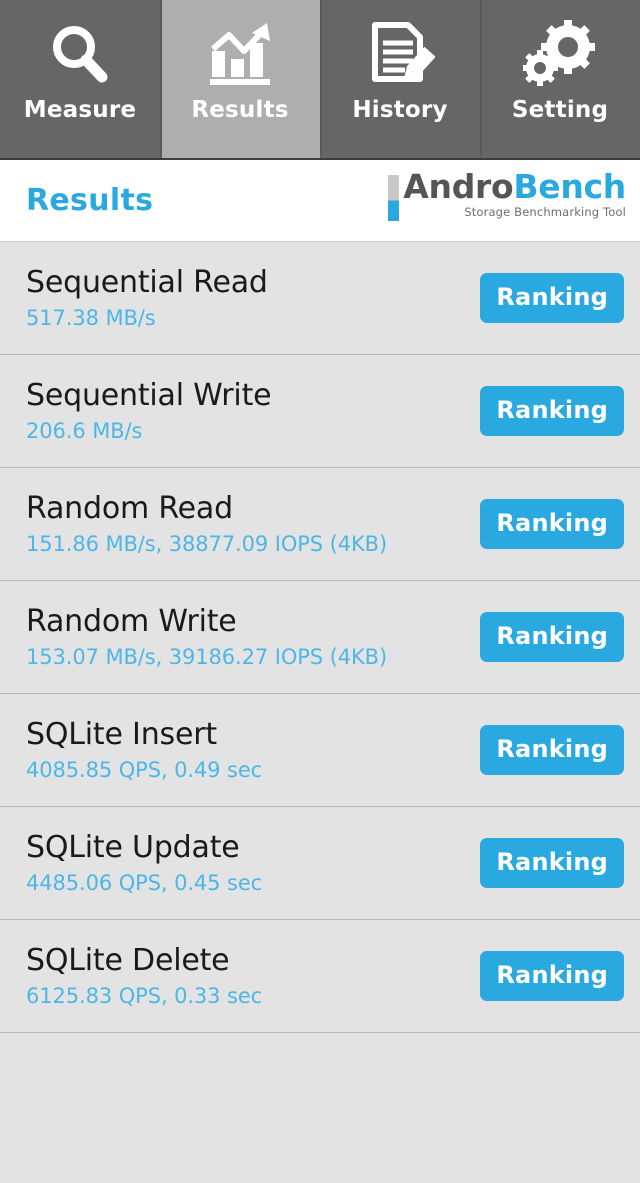  What do you see at coordinates (560, 110) in the screenshot?
I see `tab-setting-label: Setting` at bounding box center [560, 110].